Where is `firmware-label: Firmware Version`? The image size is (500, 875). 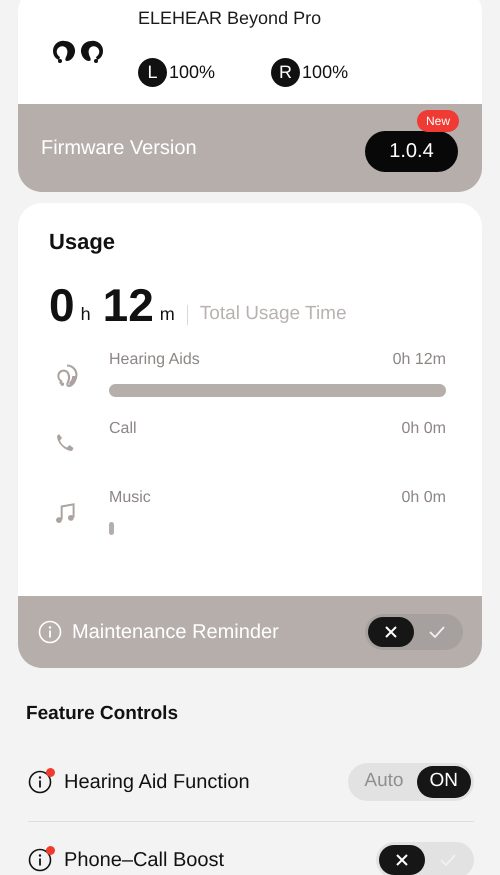 firmware-label: Firmware Version is located at coordinates (119, 148).